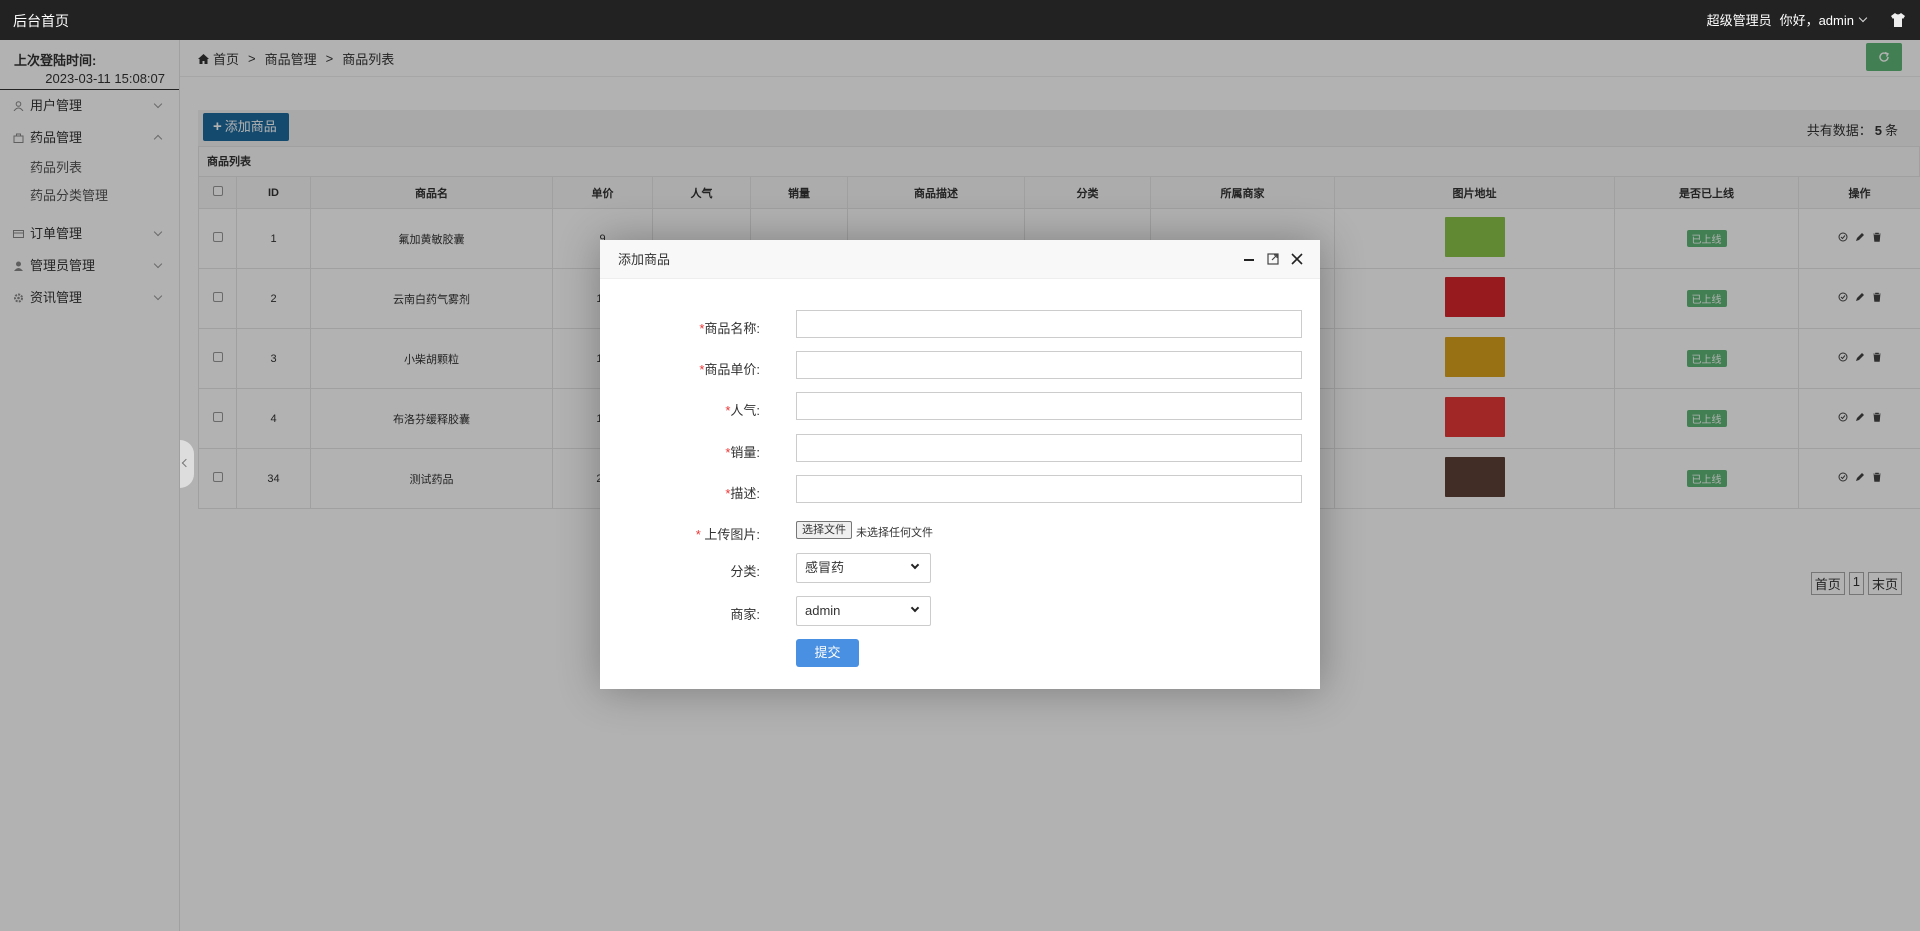 The image size is (1920, 931). Describe the element at coordinates (745, 614) in the screenshot. I see `field-label: 商家:` at that location.